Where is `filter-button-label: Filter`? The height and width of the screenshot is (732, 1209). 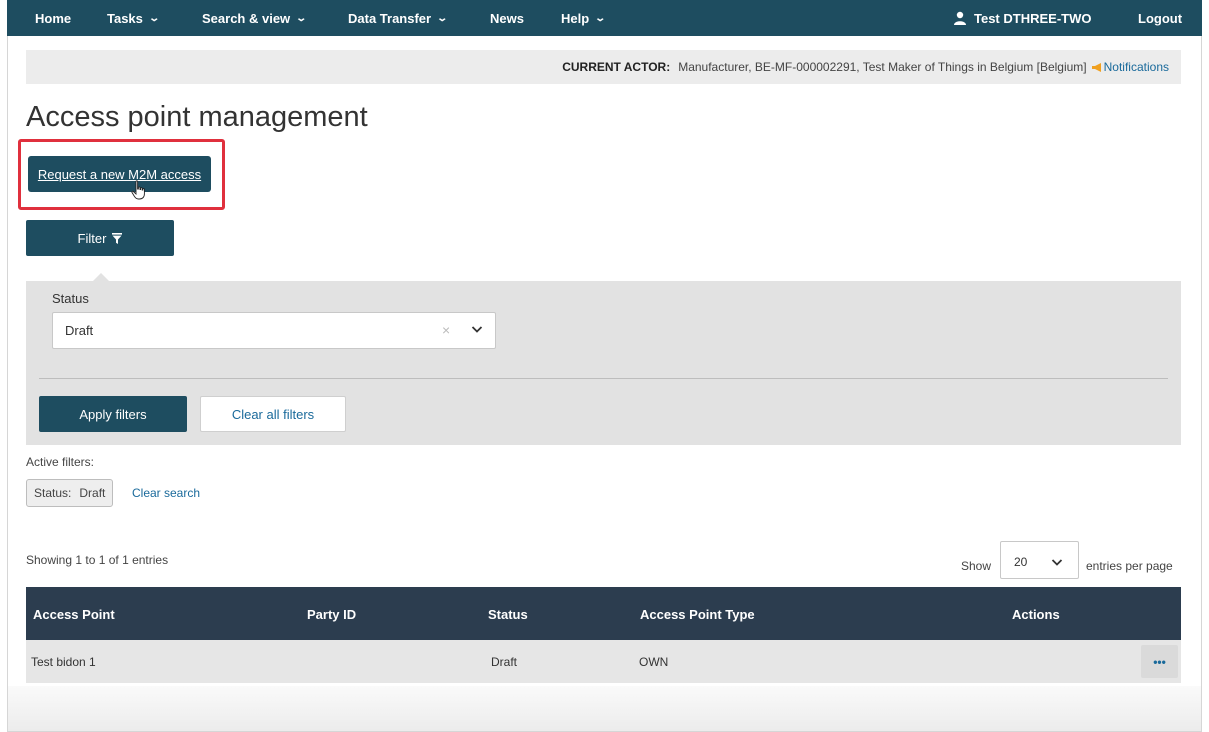 filter-button-label: Filter is located at coordinates (92, 238).